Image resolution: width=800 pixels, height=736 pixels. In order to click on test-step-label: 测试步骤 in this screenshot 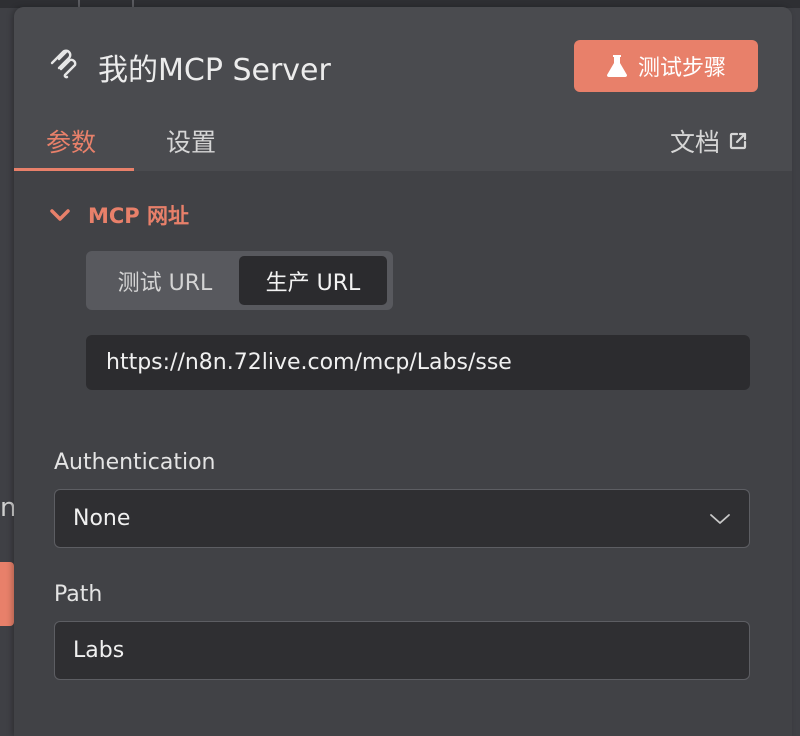, I will do `click(681, 68)`.